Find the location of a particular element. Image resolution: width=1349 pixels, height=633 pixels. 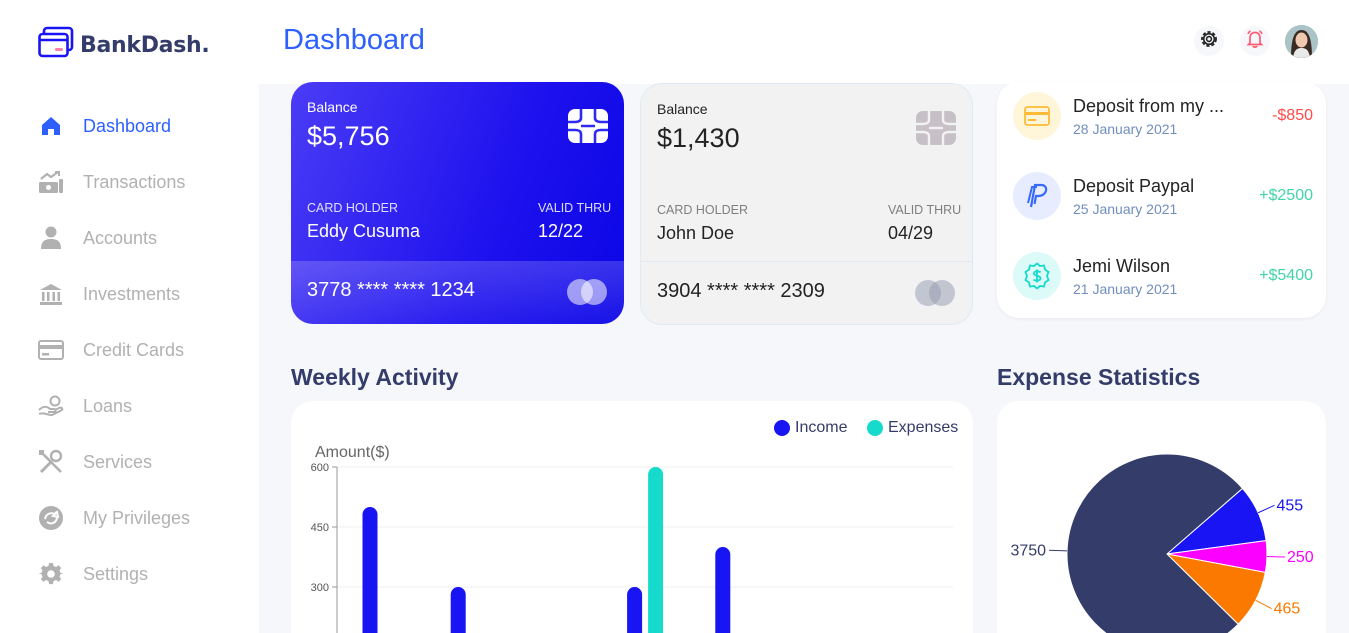

sidebar-item-label: Credit Cards is located at coordinates (134, 349).